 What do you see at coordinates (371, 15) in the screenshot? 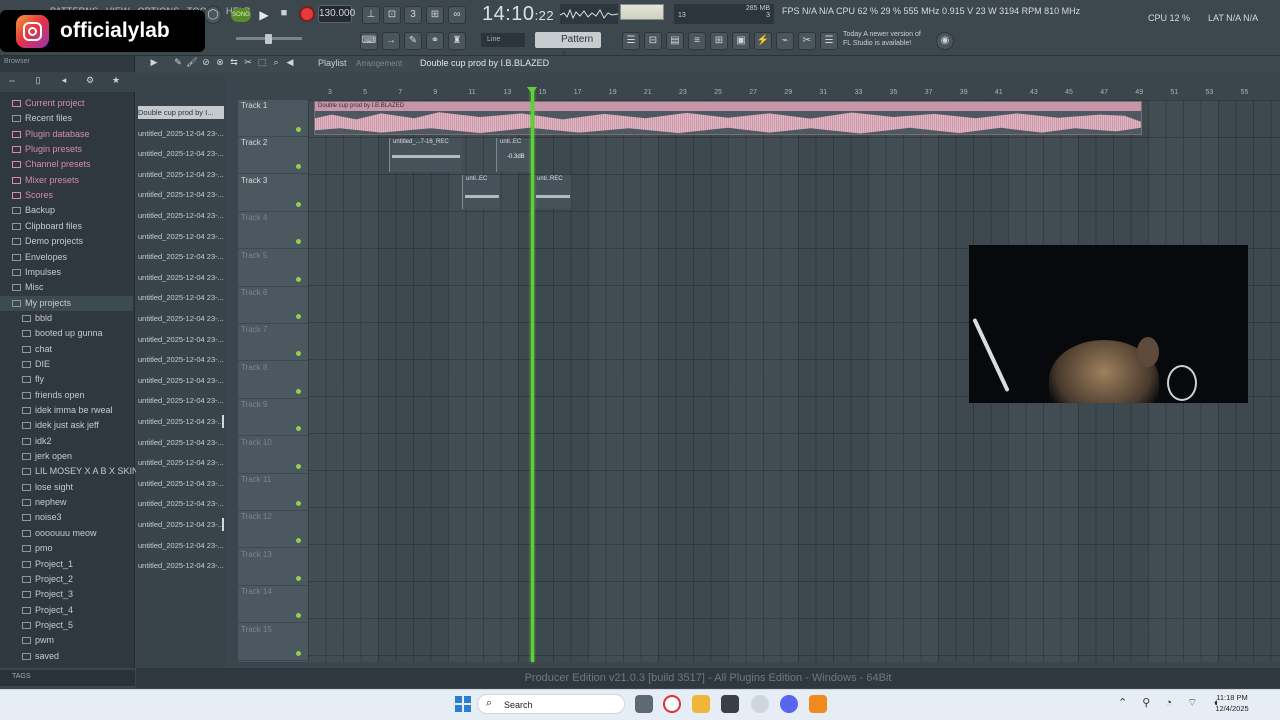
I see `pattern-song-icon: ⊥` at bounding box center [371, 15].